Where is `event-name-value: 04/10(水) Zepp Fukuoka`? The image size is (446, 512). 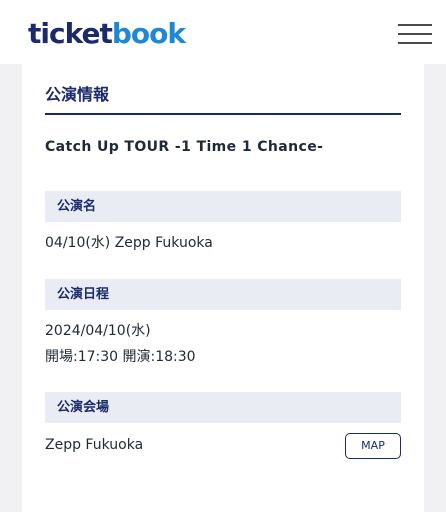 event-name-value: 04/10(水) Zepp Fukuoka is located at coordinates (129, 243).